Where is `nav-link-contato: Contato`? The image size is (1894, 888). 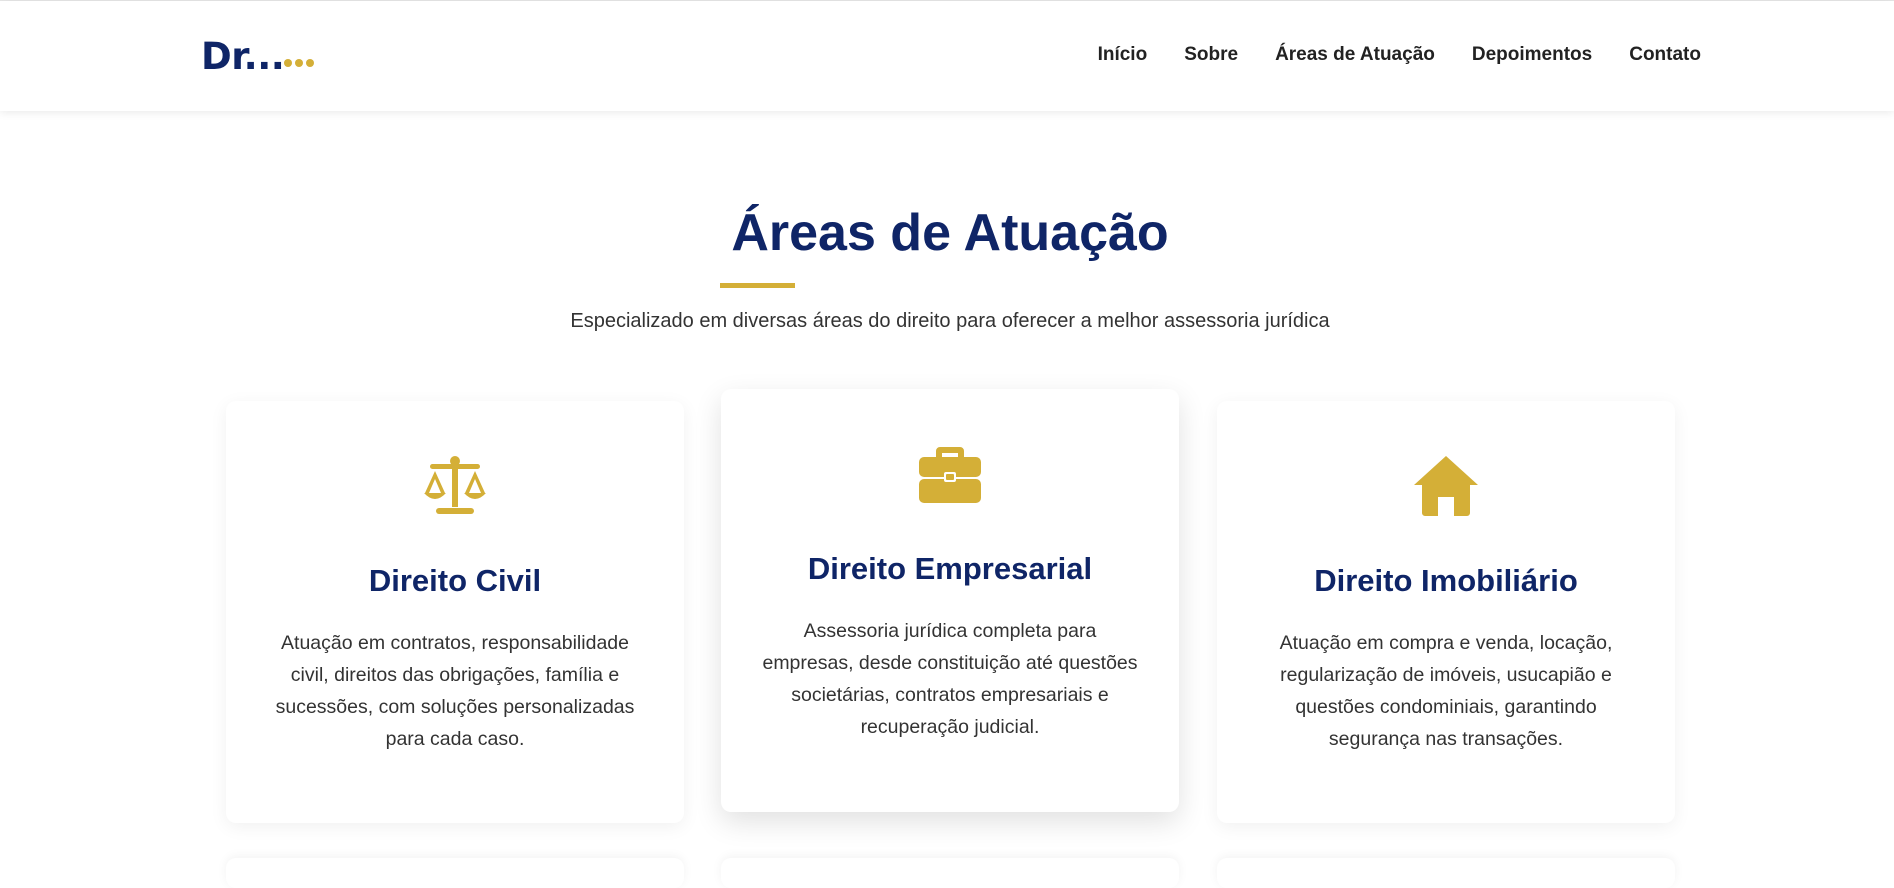 nav-link-contato: Contato is located at coordinates (1665, 55).